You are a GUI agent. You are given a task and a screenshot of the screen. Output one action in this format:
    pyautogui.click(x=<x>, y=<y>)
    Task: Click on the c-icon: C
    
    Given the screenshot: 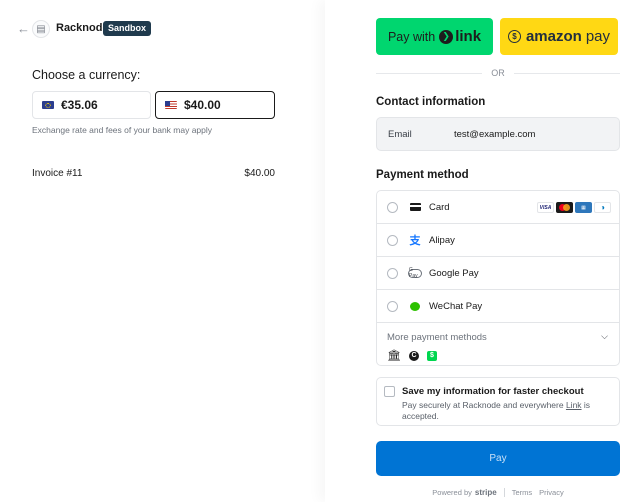 What is the action you would take?
    pyautogui.click(x=413, y=355)
    